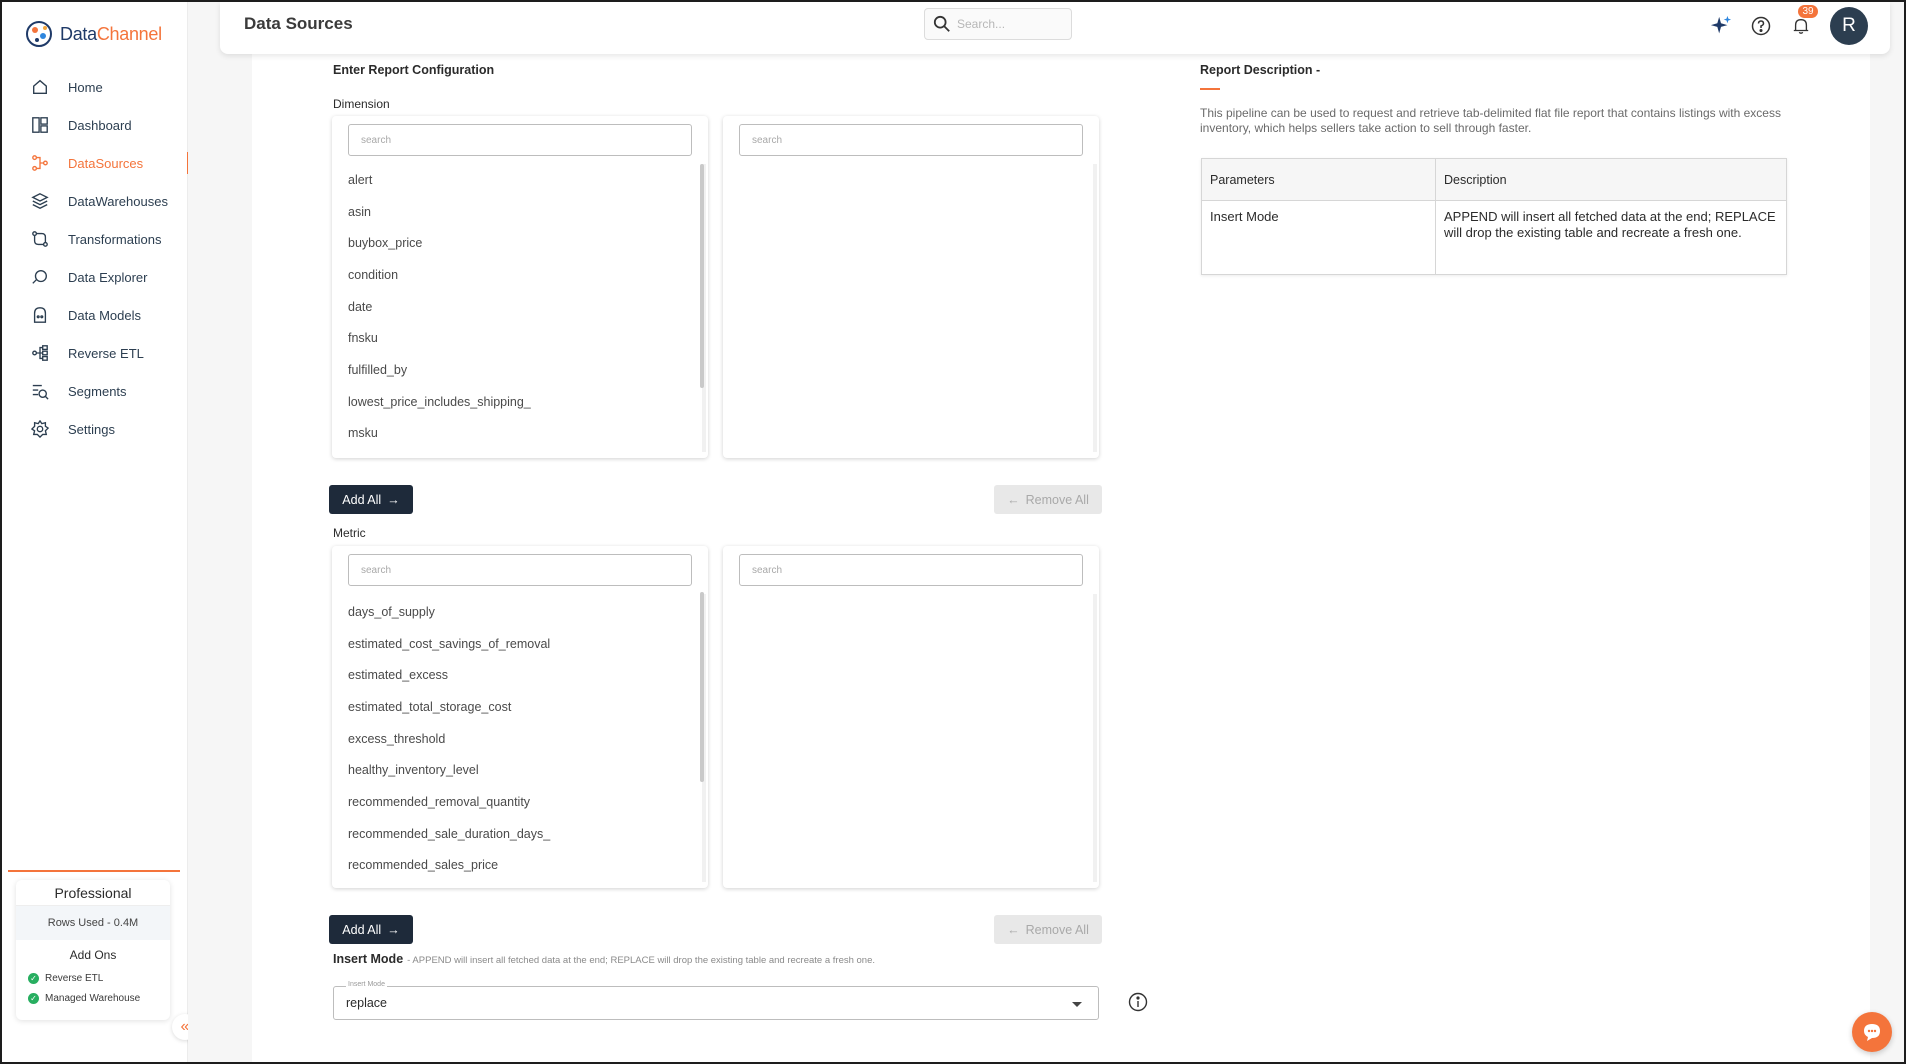 This screenshot has width=1906, height=1064. Describe the element at coordinates (1138, 1002) in the screenshot. I see `info-icon` at that location.